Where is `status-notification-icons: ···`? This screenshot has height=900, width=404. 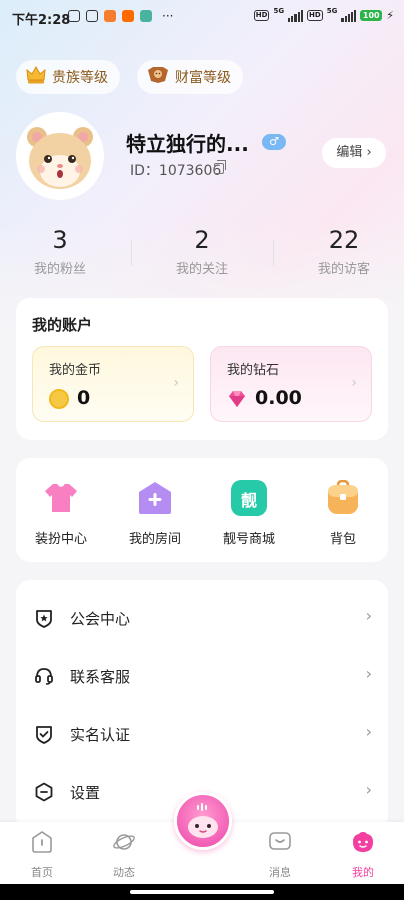 status-notification-icons: ··· is located at coordinates (120, 16).